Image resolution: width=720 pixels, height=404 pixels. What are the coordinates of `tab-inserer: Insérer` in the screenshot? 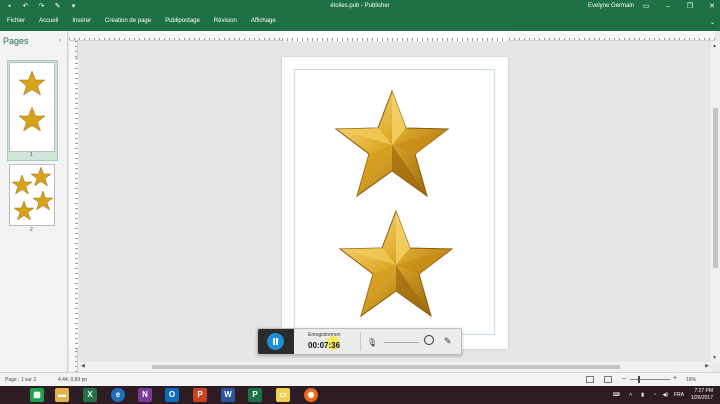 It's located at (81, 21).